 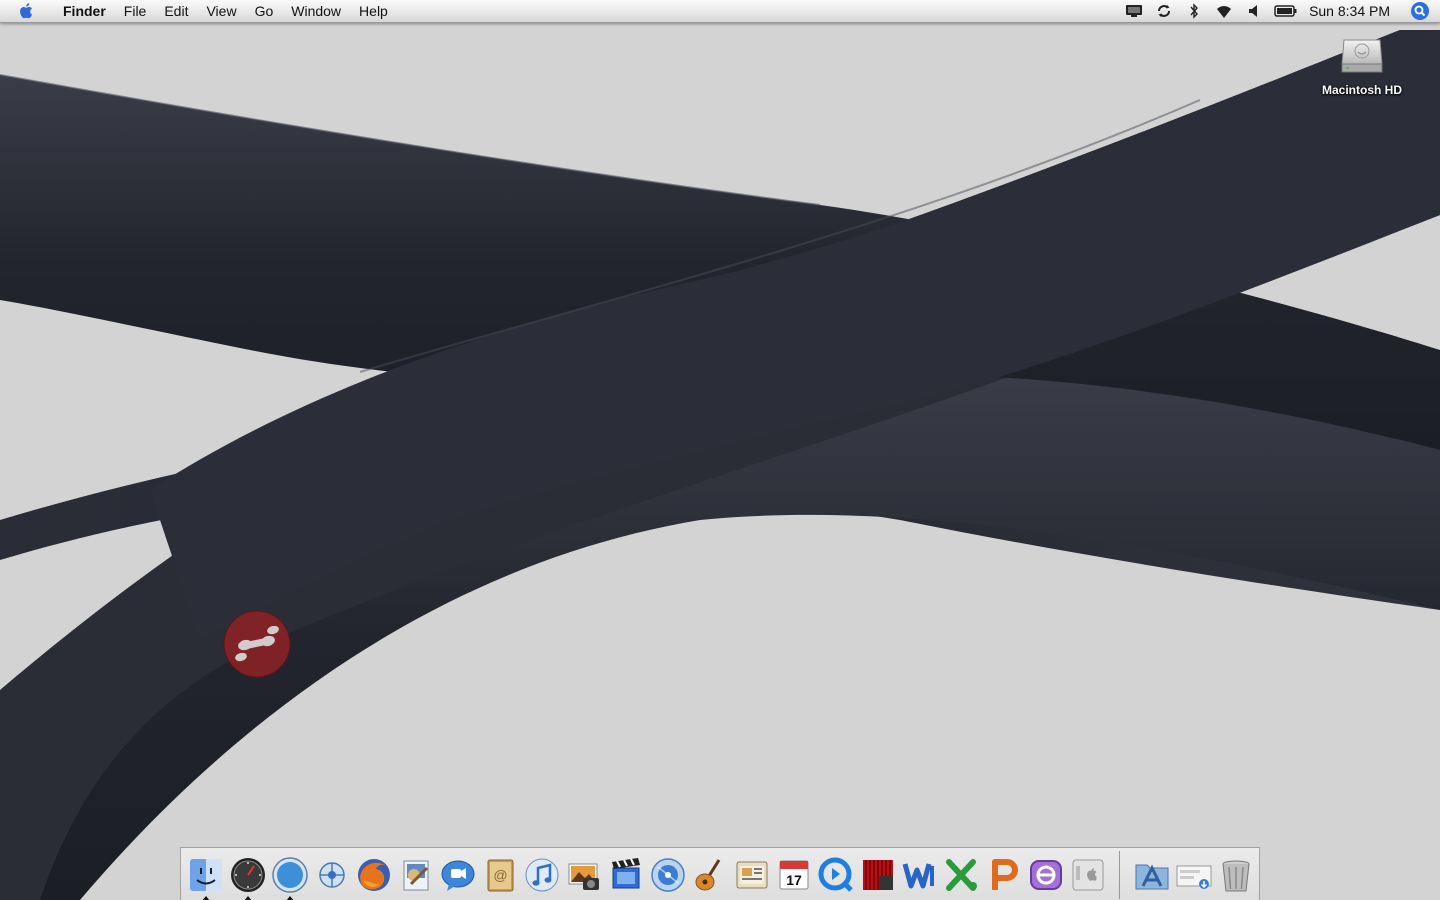 I want to click on dock-word, so click(x=920, y=875).